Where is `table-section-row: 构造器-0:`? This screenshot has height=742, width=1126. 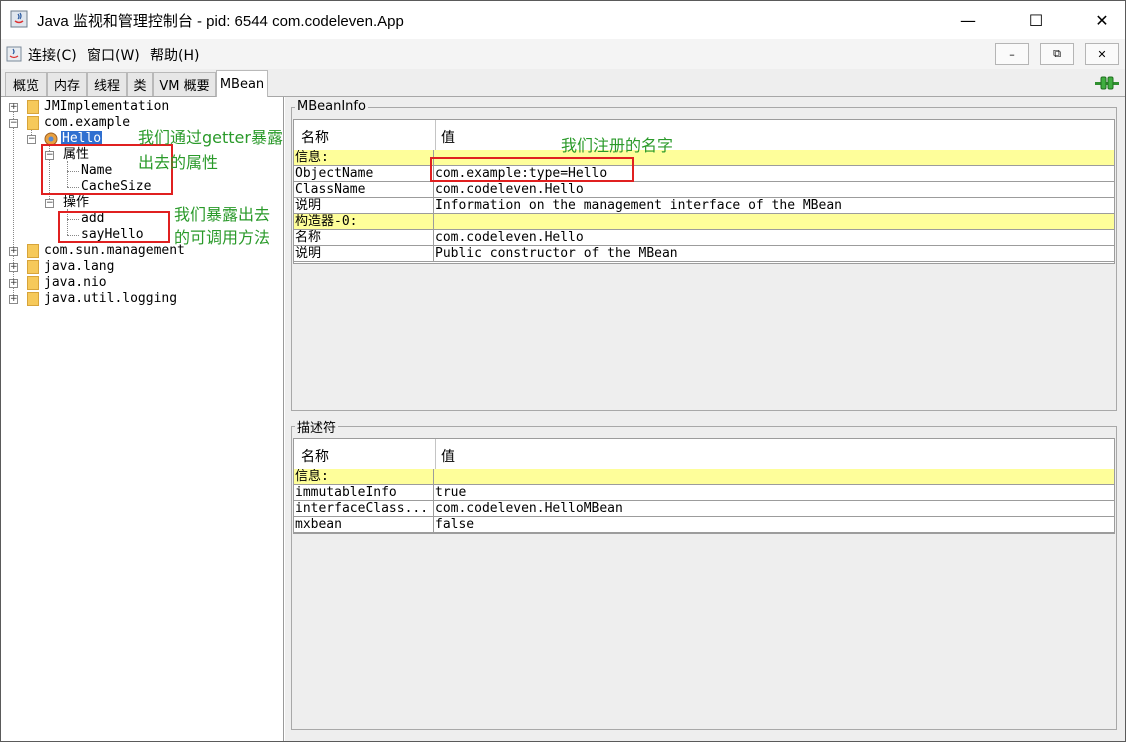
table-section-row: 构造器-0: is located at coordinates (704, 222).